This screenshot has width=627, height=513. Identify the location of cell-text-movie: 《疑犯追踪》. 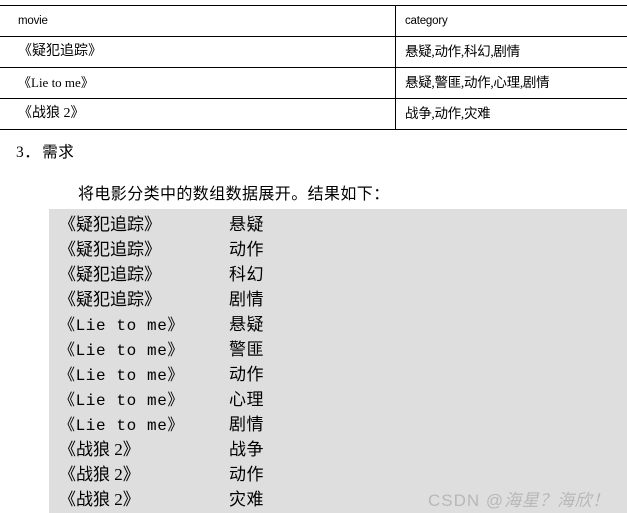
(60, 51).